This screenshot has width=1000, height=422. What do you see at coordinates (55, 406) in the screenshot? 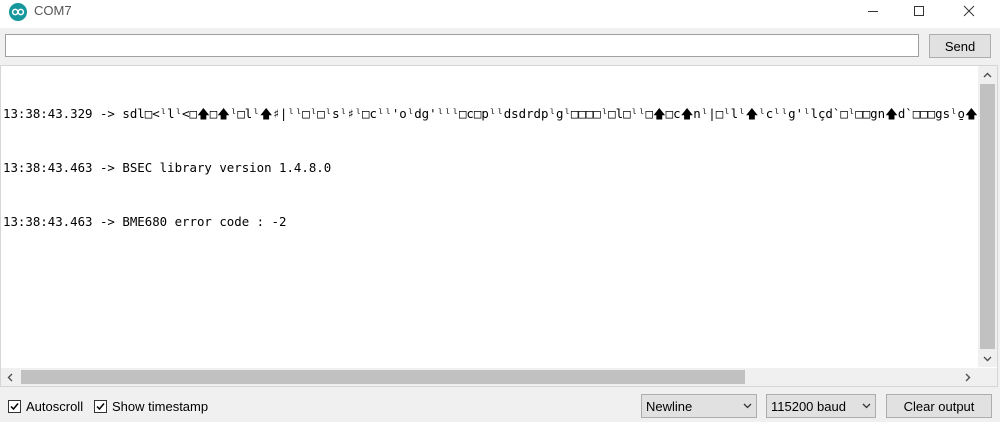
I see `autoscroll-label: Autoscroll` at bounding box center [55, 406].